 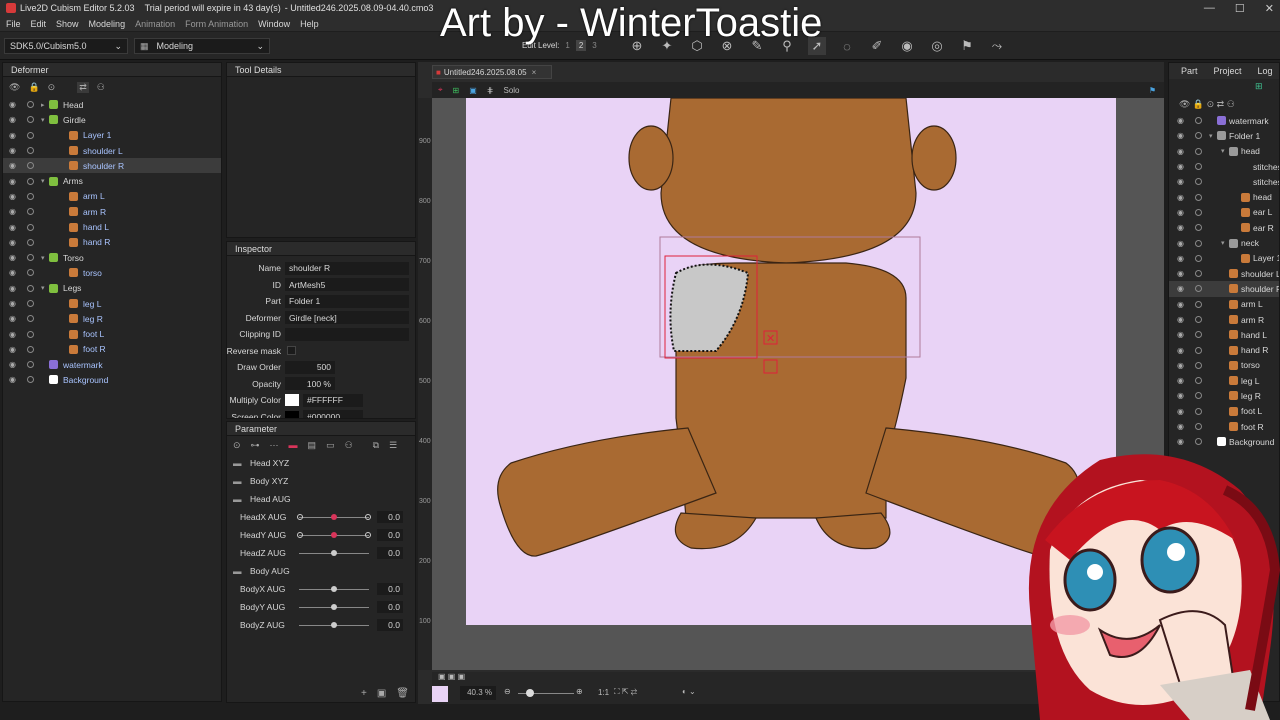 What do you see at coordinates (330, 445) in the screenshot?
I see `minus-icon: ▭` at bounding box center [330, 445].